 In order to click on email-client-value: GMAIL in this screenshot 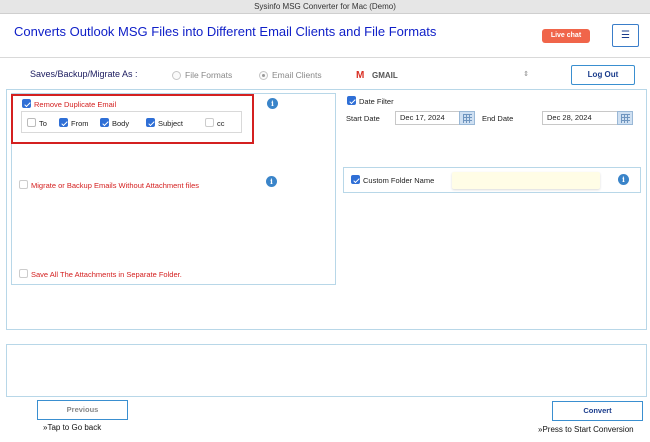, I will do `click(385, 75)`.